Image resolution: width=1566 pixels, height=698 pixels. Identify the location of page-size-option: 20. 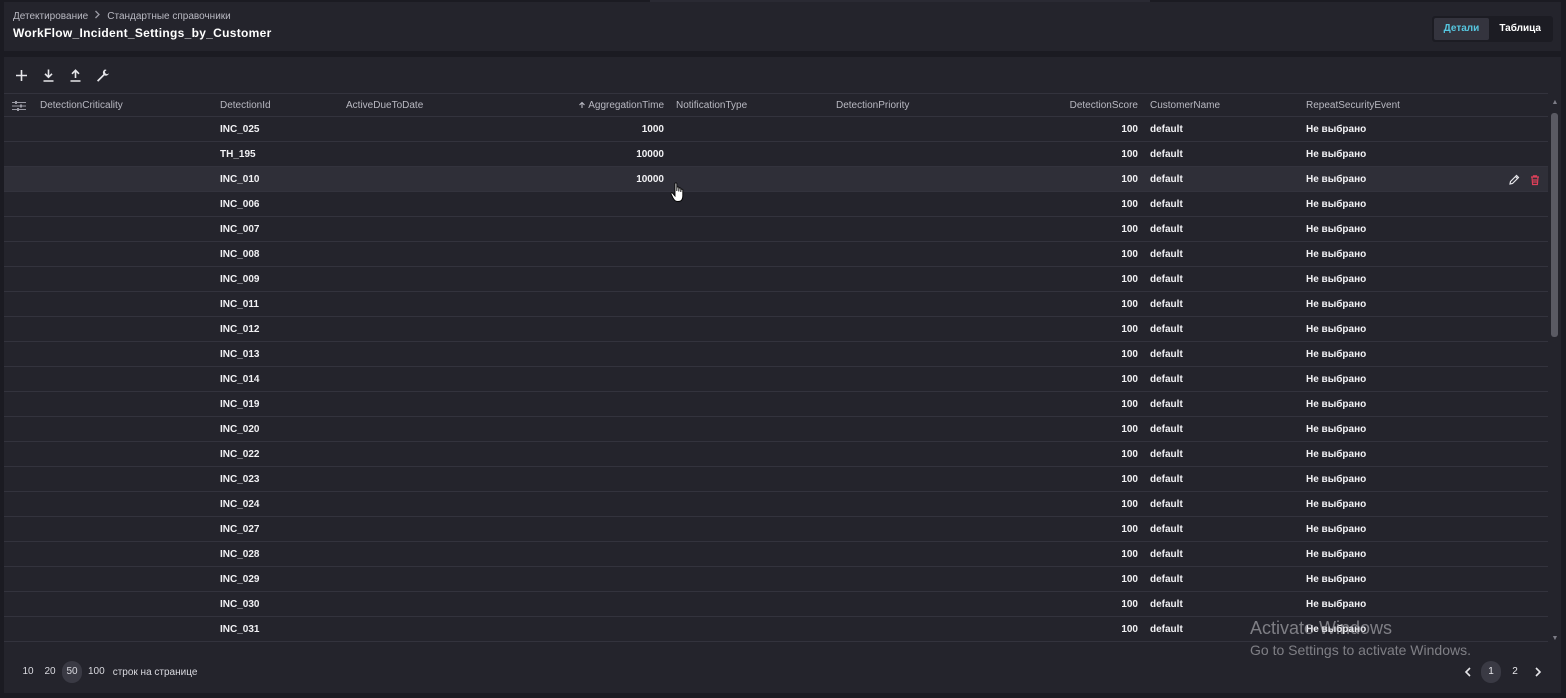
(50, 672).